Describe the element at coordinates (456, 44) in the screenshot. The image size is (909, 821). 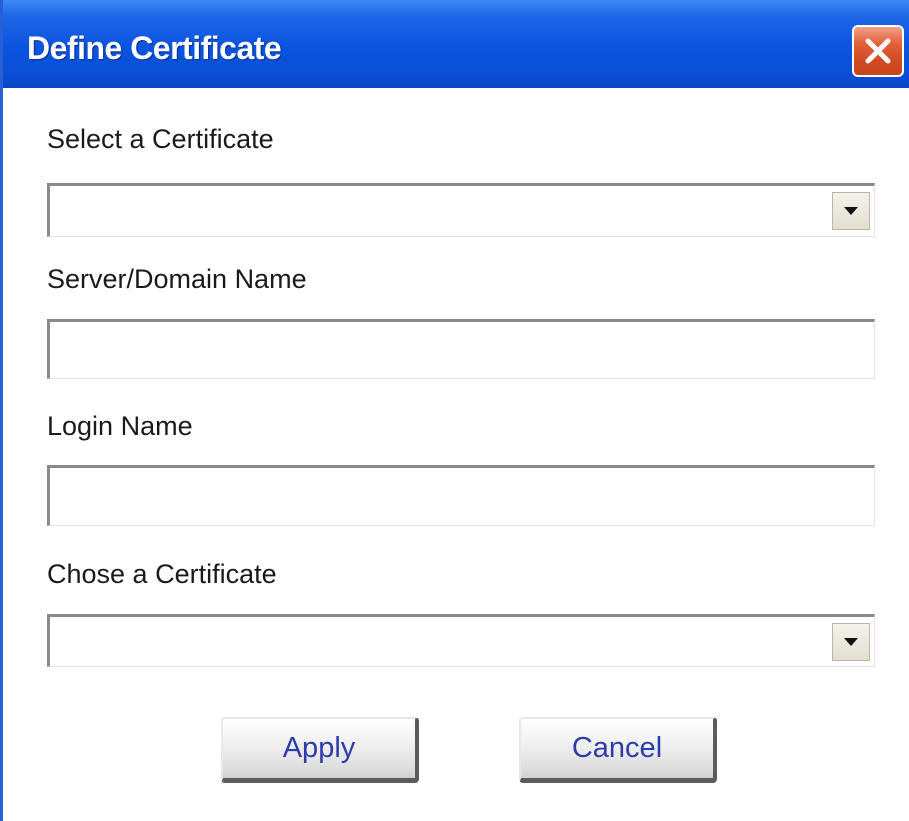
I see `title-bar: Define Certificate` at that location.